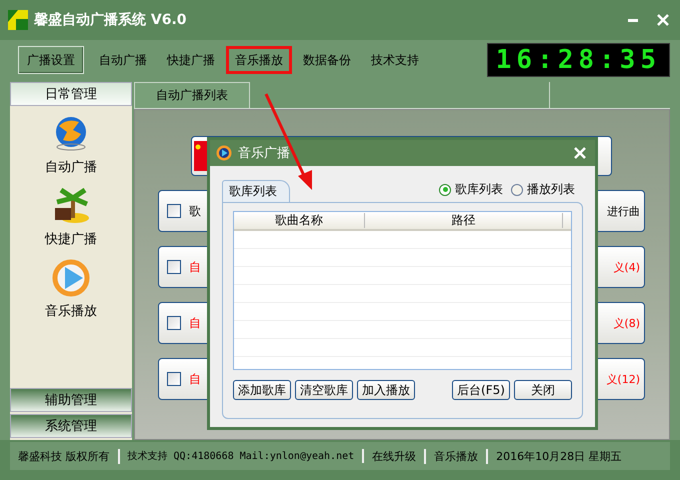 The height and width of the screenshot is (480, 680). What do you see at coordinates (395, 456) in the screenshot?
I see `status-text: 在线升级` at bounding box center [395, 456].